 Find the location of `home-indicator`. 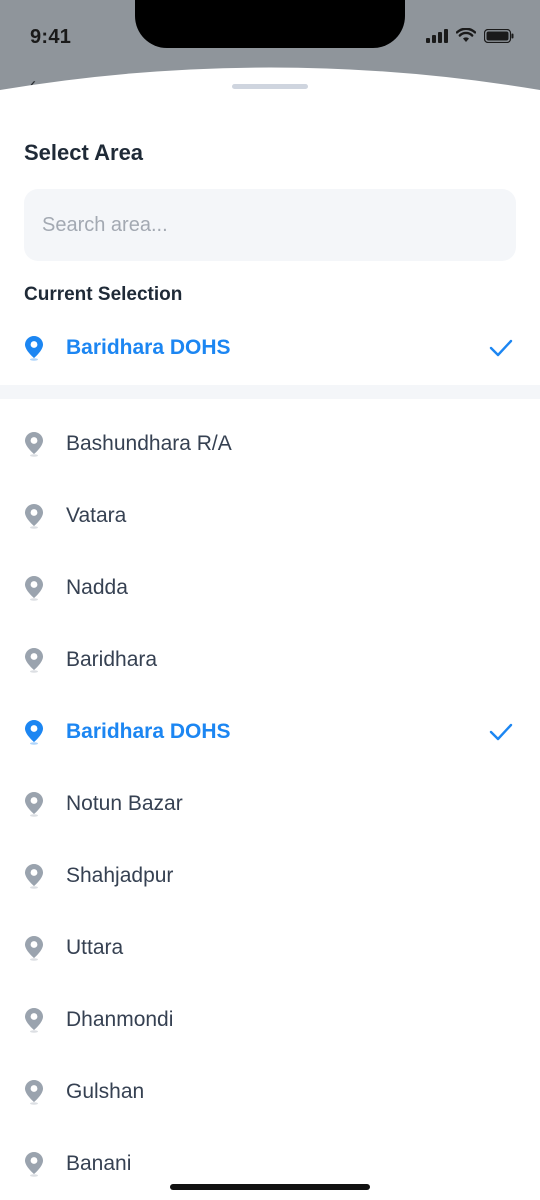

home-indicator is located at coordinates (270, 1187).